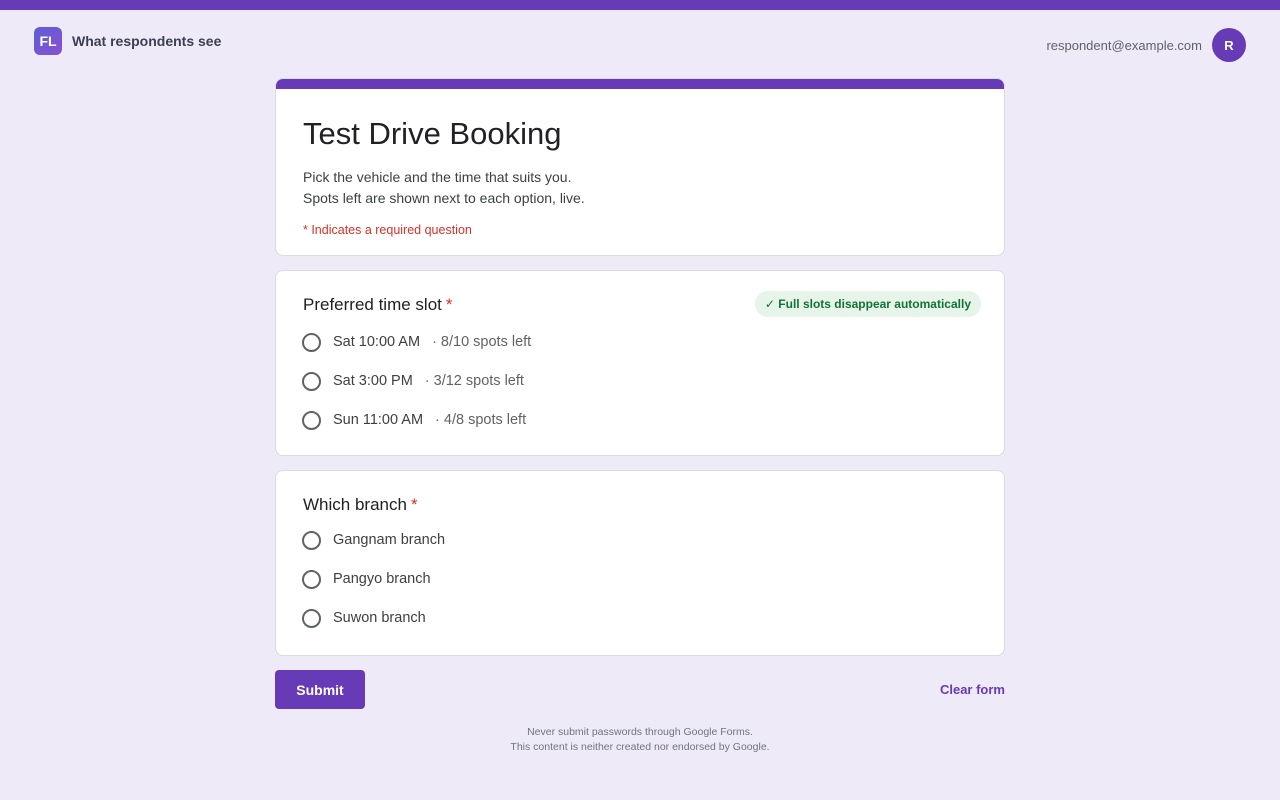  I want to click on radio-option-suwon: Suwon branch, so click(364, 618).